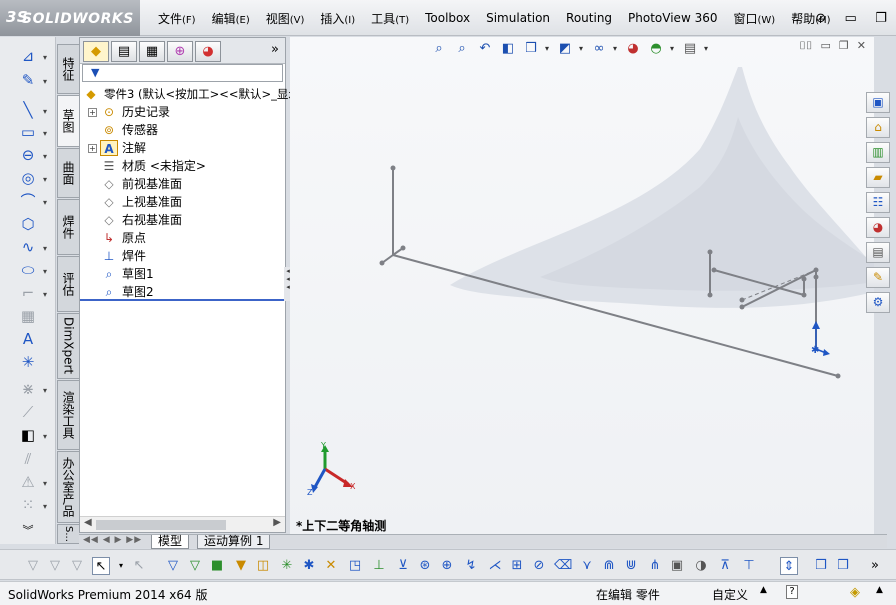  What do you see at coordinates (68, 227) in the screenshot?
I see `tab-weldments: 焊件` at bounding box center [68, 227].